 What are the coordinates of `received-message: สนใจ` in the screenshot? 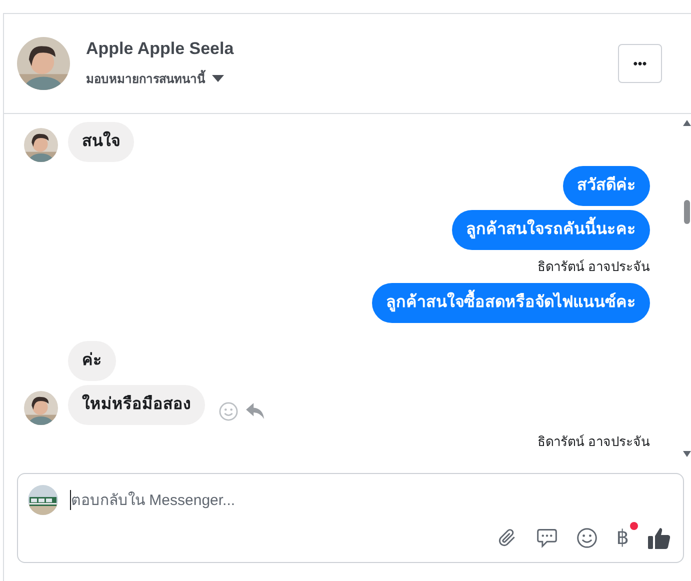 It's located at (101, 142).